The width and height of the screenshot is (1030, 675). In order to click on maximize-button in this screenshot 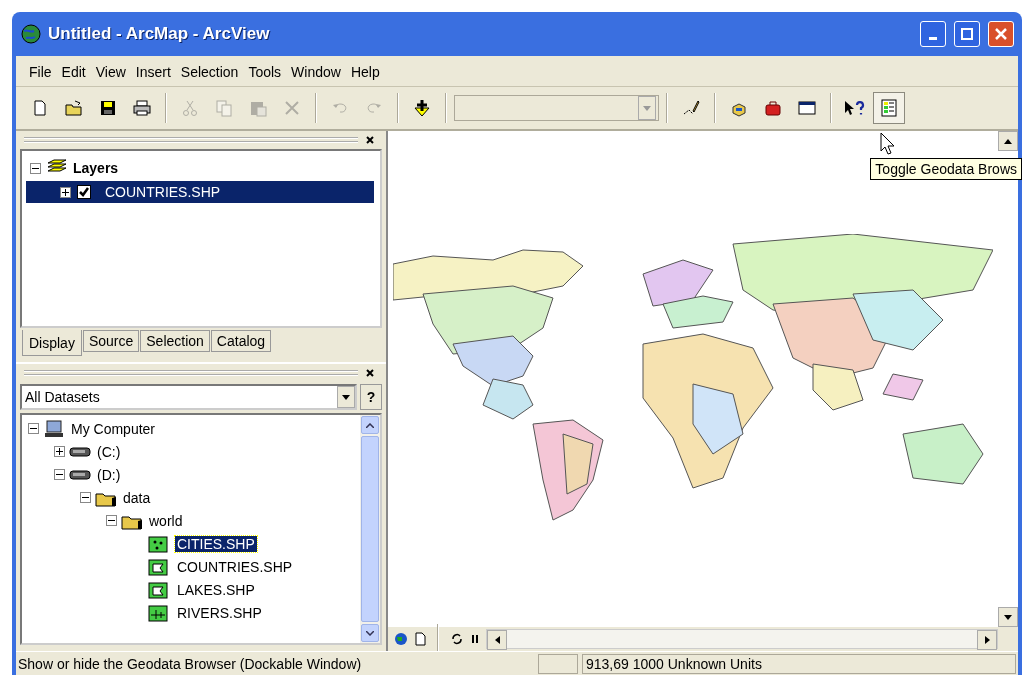, I will do `click(967, 34)`.